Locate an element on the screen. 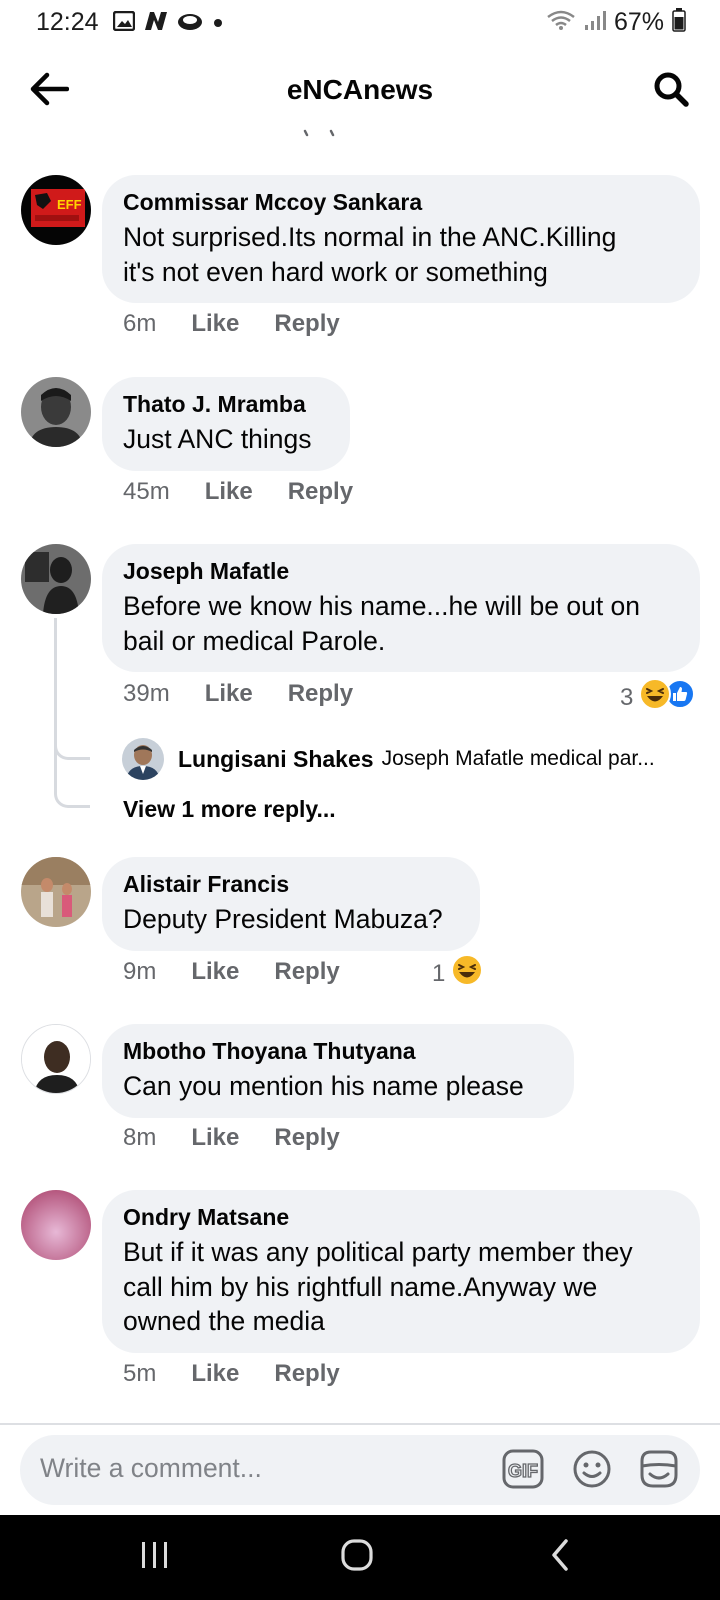 This screenshot has height=1600, width=720. comment-author: Commissar Mccoy Sankara is located at coordinates (401, 202).